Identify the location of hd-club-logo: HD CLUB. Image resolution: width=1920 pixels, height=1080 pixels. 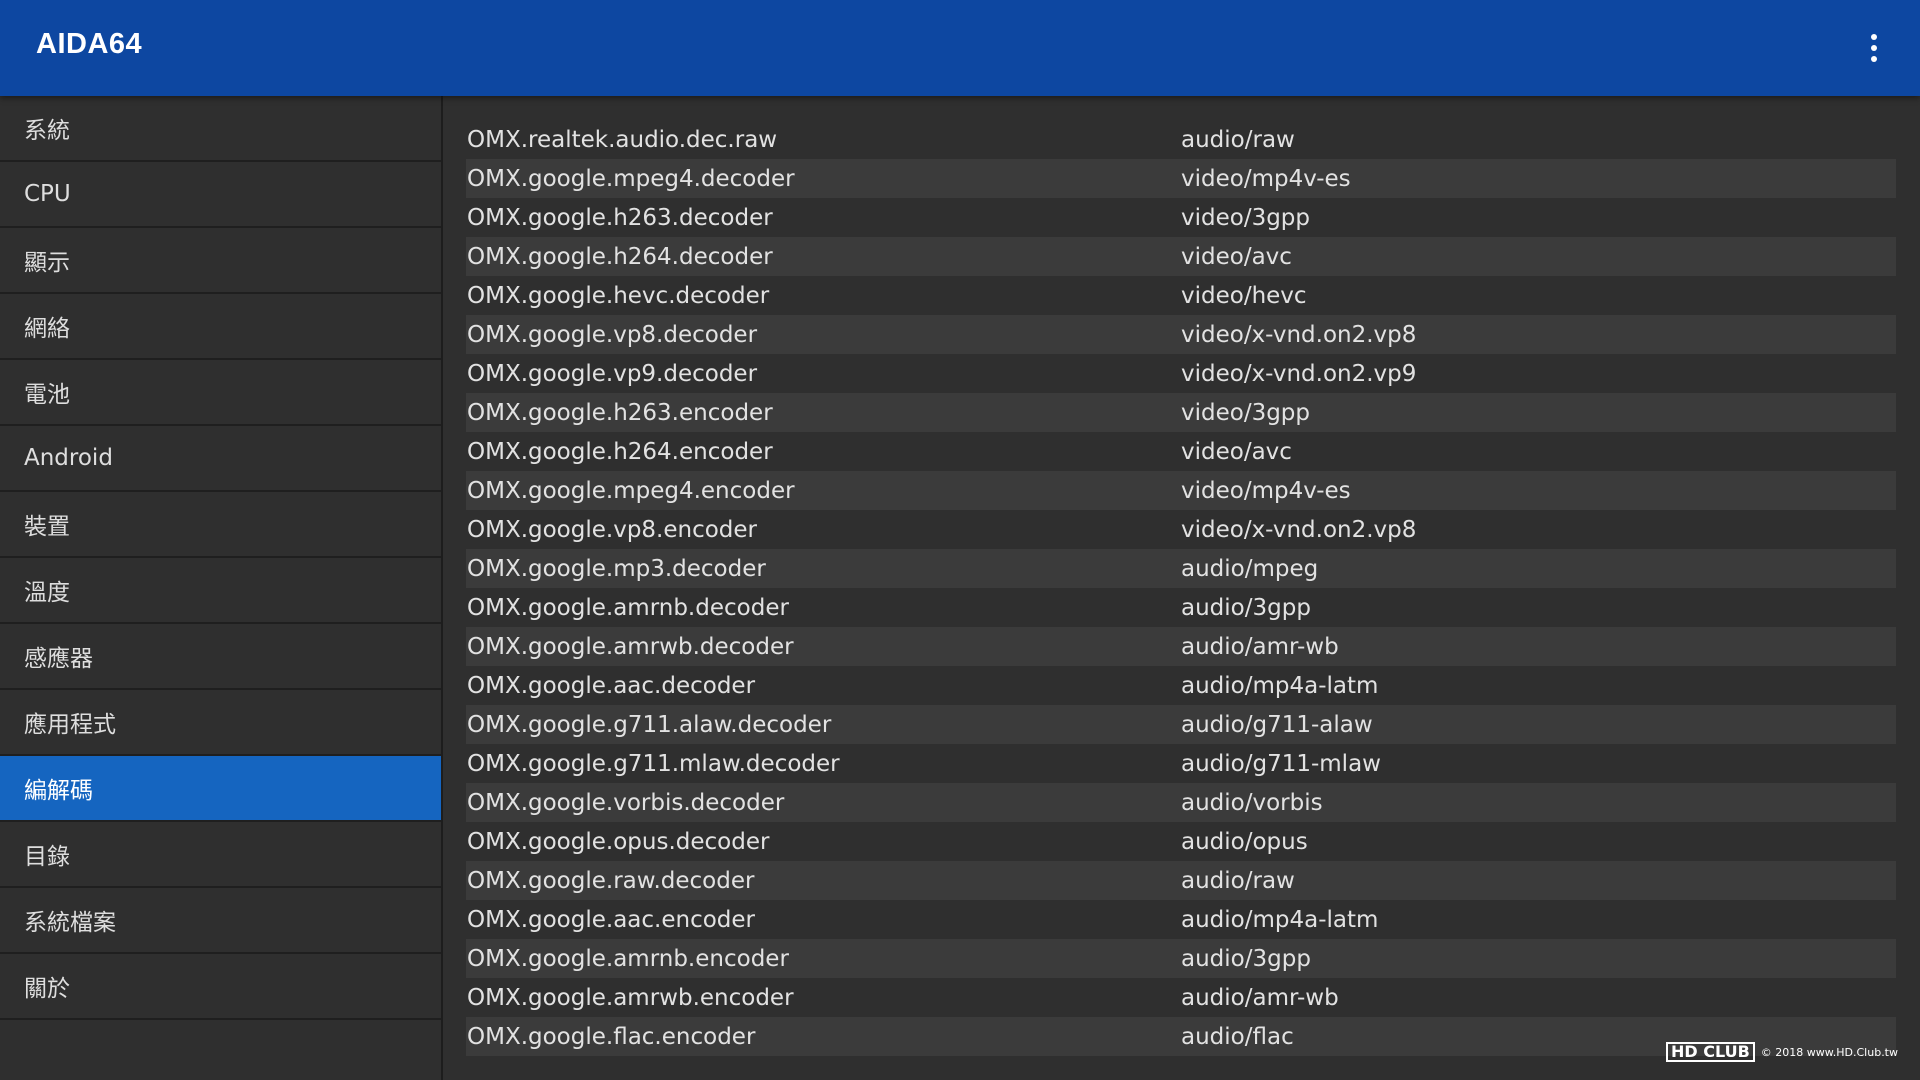
(1710, 1052).